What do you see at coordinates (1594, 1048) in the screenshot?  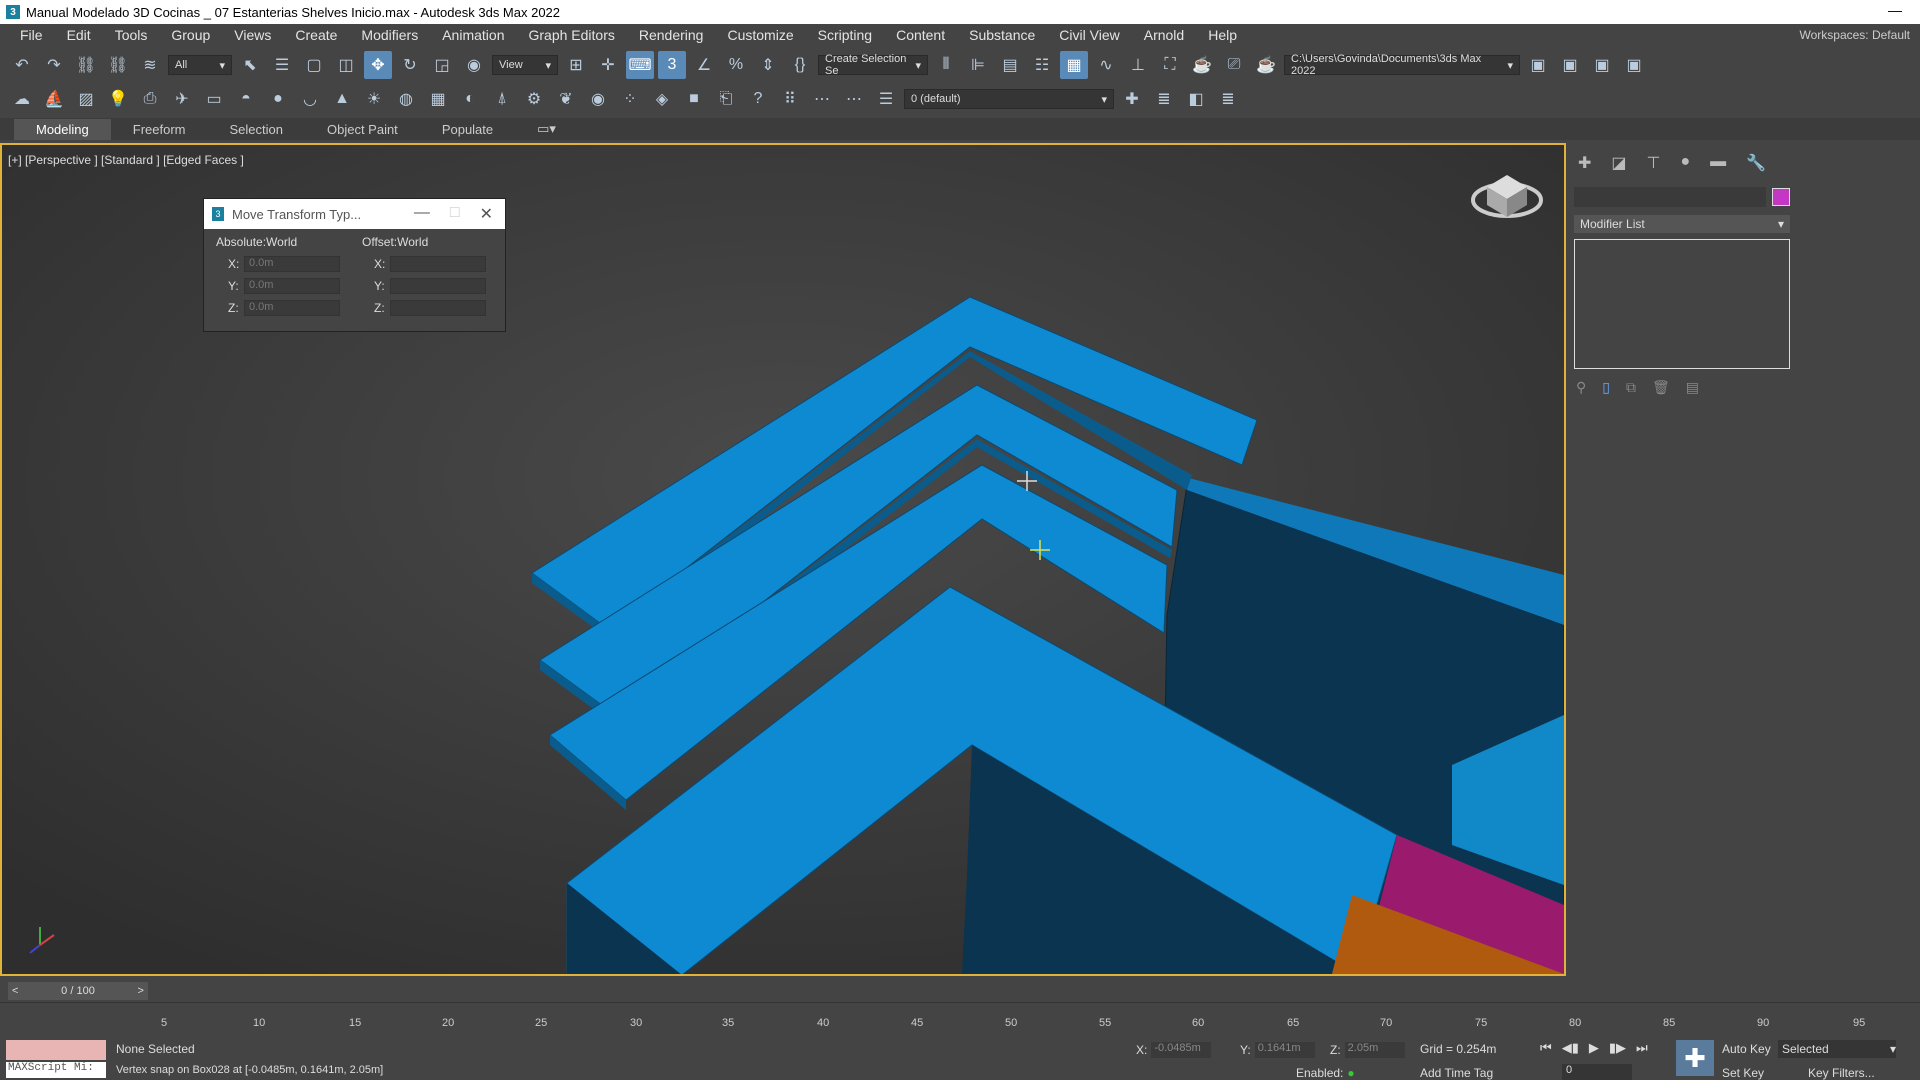 I see `play-icon: ▶` at bounding box center [1594, 1048].